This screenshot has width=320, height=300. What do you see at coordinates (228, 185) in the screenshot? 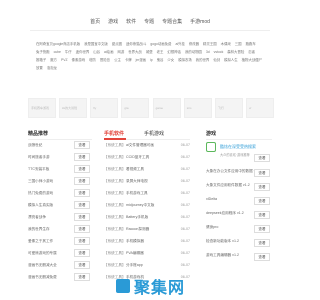
I see `item-name: 大象文件应用软件数据 v1.2` at bounding box center [228, 185].